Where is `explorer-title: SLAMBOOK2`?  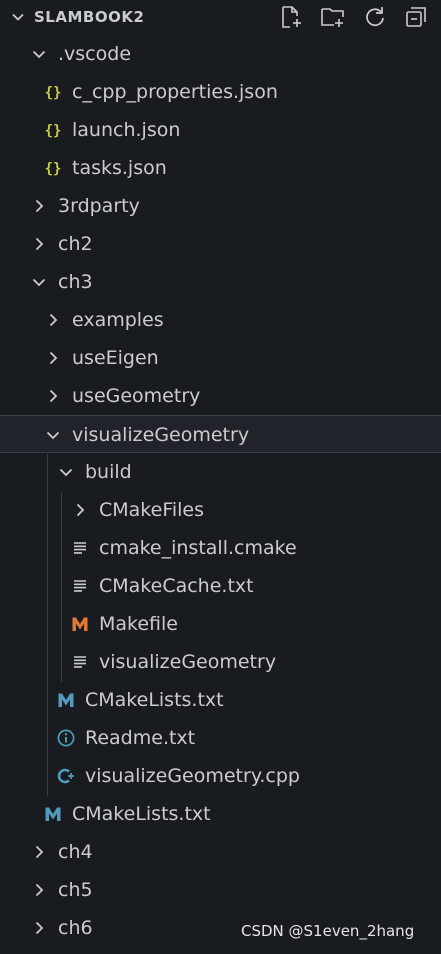 explorer-title: SLAMBOOK2 is located at coordinates (89, 17).